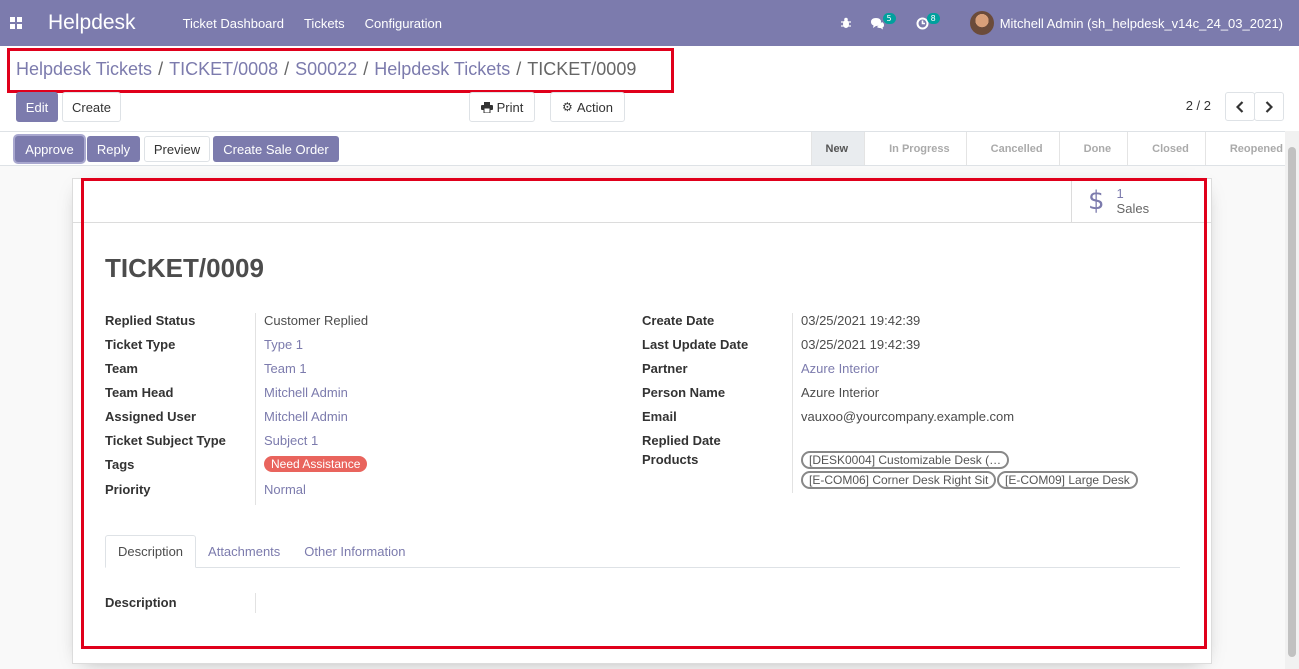  What do you see at coordinates (177, 149) in the screenshot?
I see `preview-button: Preview` at bounding box center [177, 149].